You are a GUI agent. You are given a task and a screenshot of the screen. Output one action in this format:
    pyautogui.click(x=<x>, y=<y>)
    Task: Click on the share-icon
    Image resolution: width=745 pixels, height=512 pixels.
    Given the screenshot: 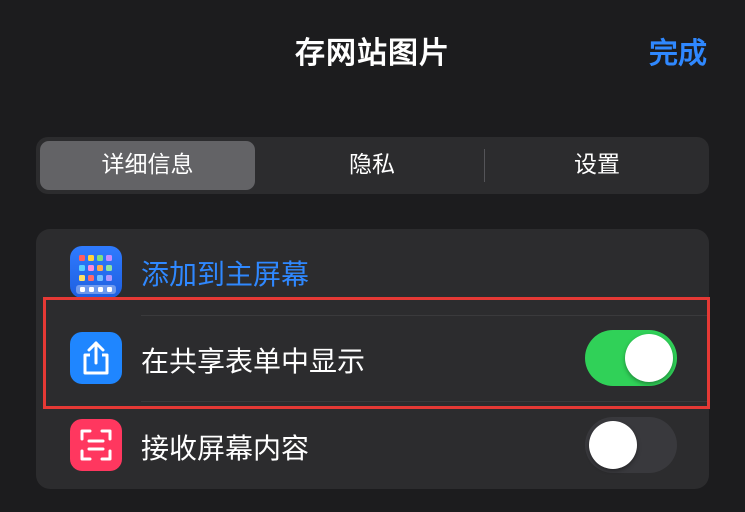 What is the action you would take?
    pyautogui.click(x=96, y=358)
    